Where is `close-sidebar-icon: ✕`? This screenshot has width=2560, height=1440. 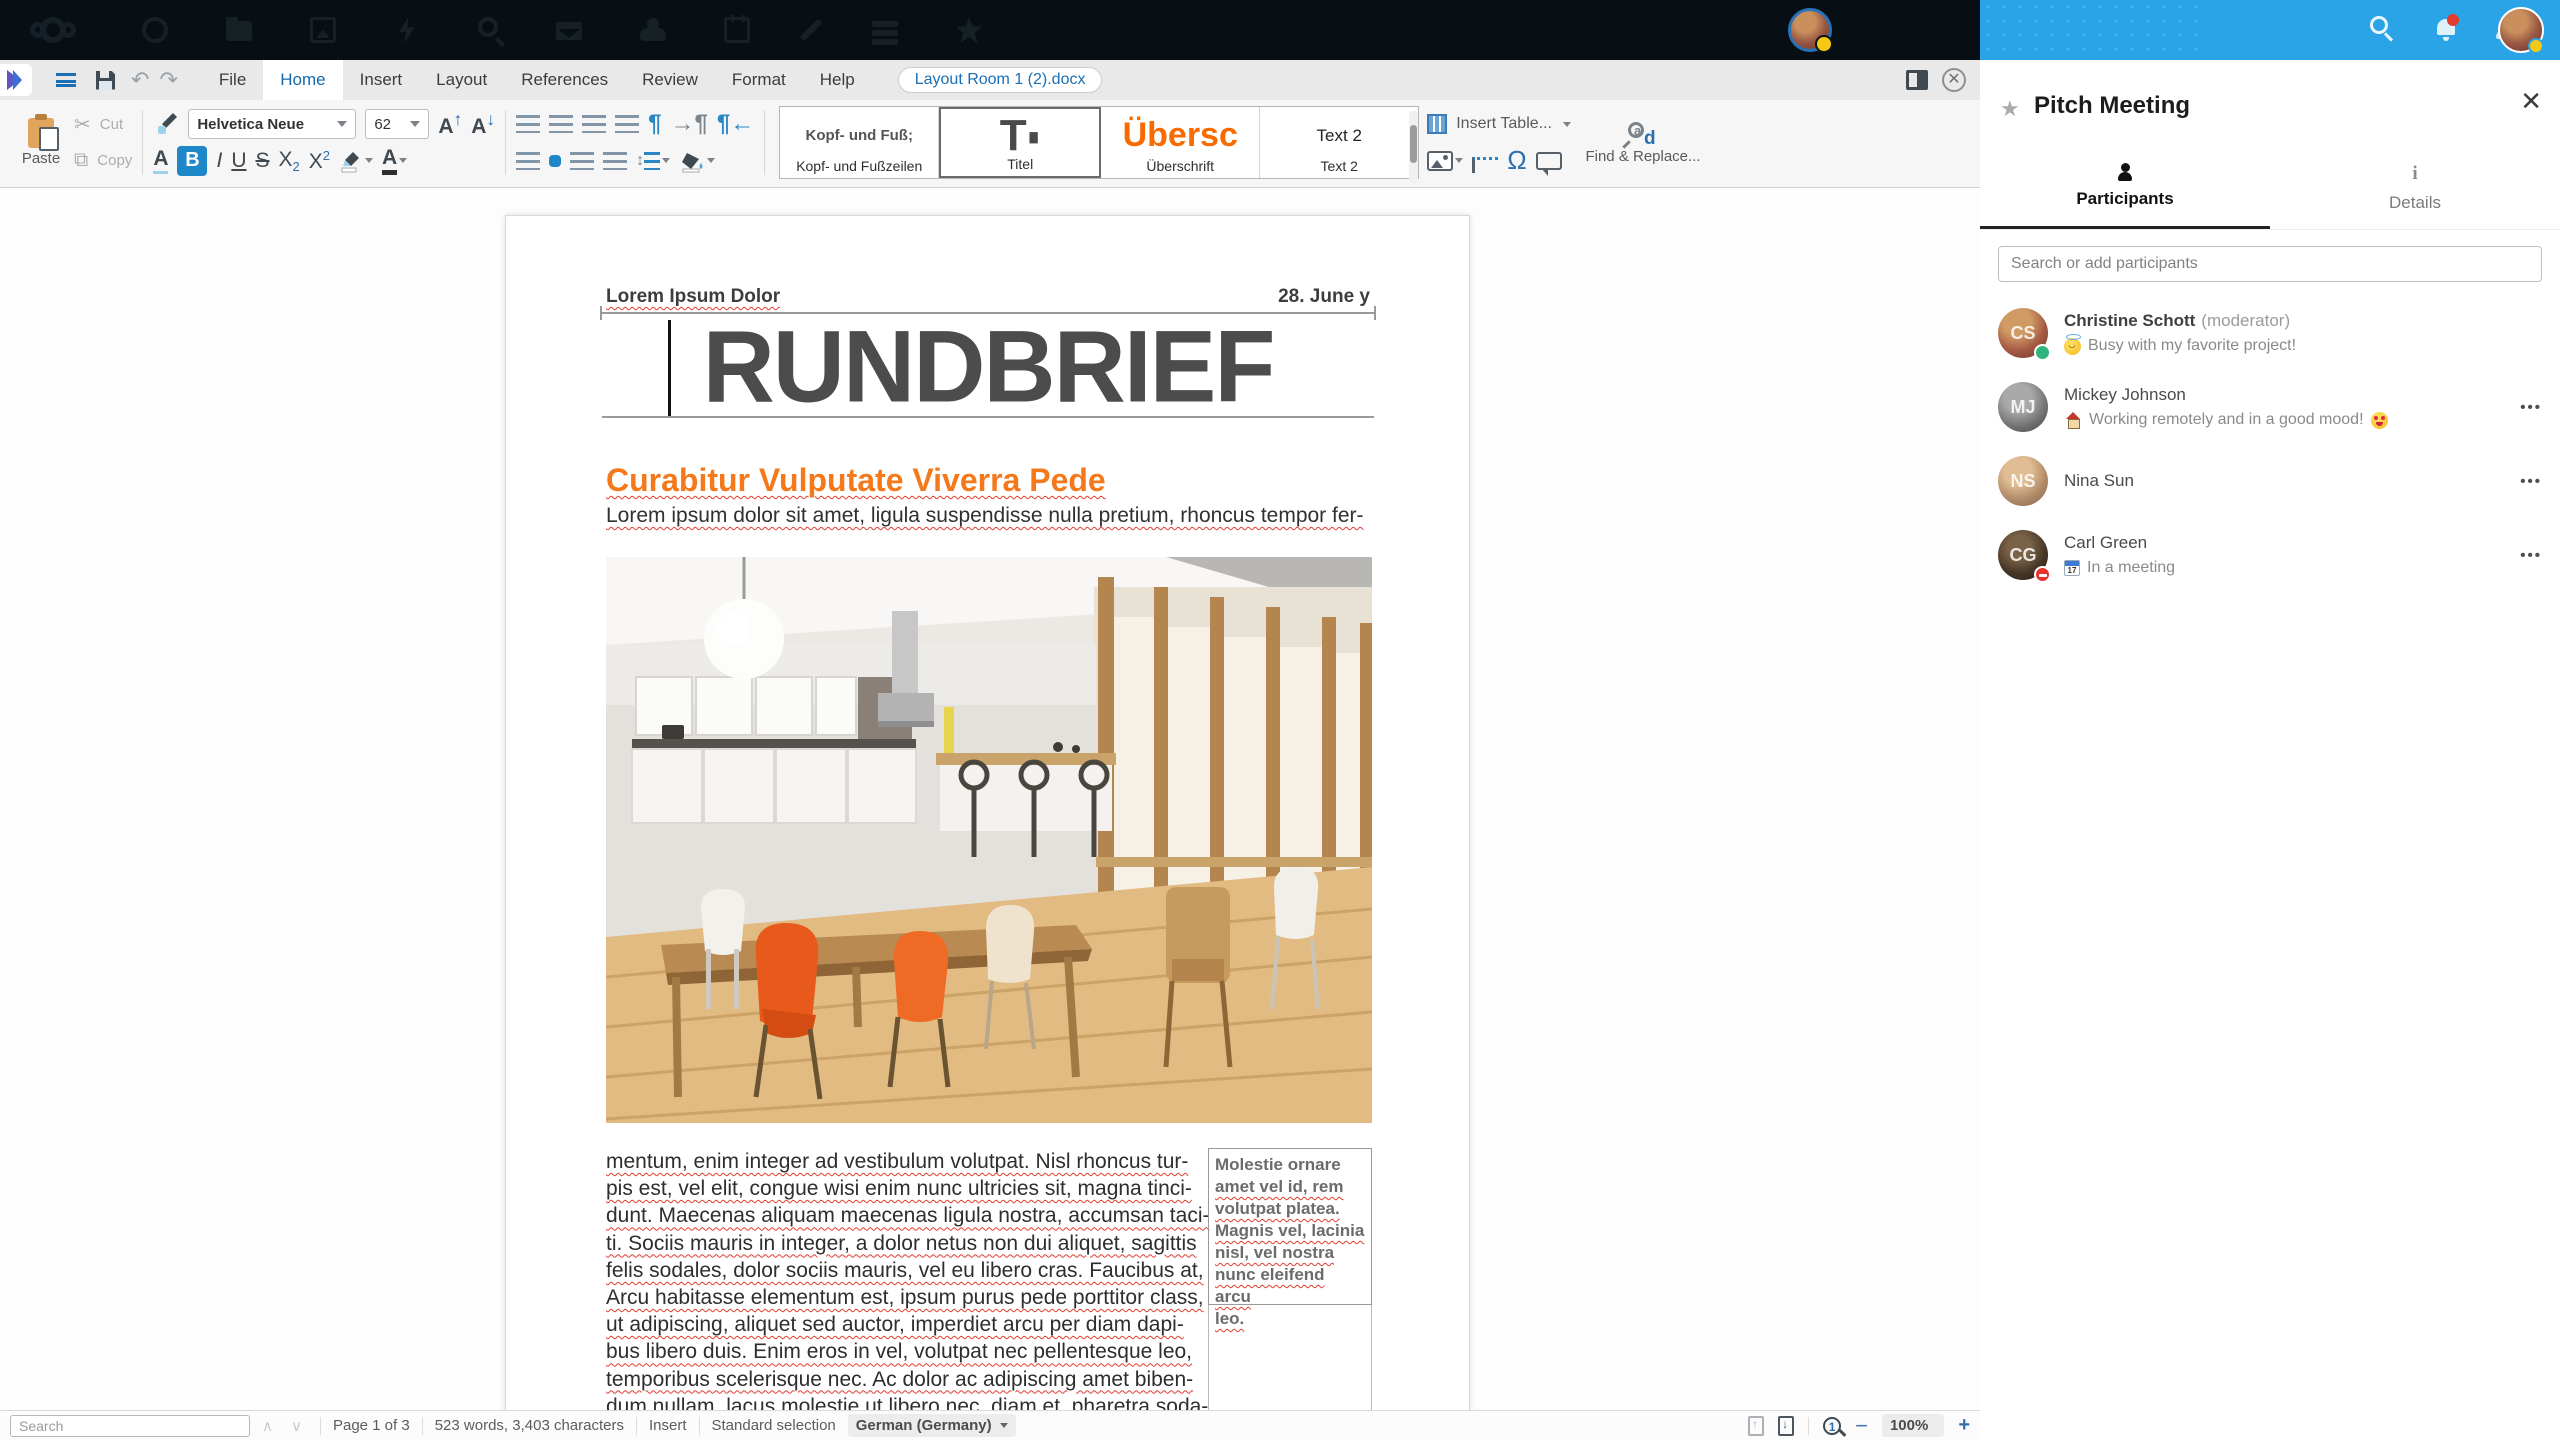 close-sidebar-icon: ✕ is located at coordinates (2531, 101).